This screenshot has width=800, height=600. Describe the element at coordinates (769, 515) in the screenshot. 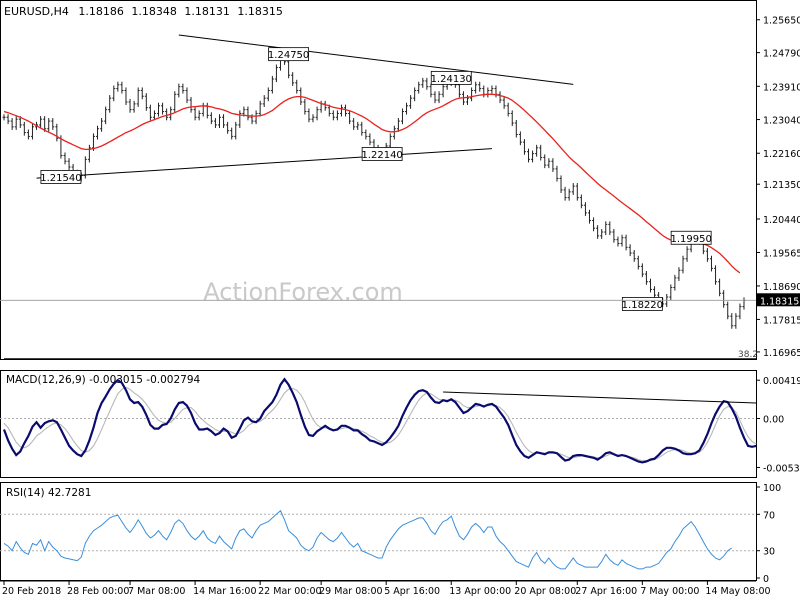

I see `rsi-axis-label: 70` at that location.